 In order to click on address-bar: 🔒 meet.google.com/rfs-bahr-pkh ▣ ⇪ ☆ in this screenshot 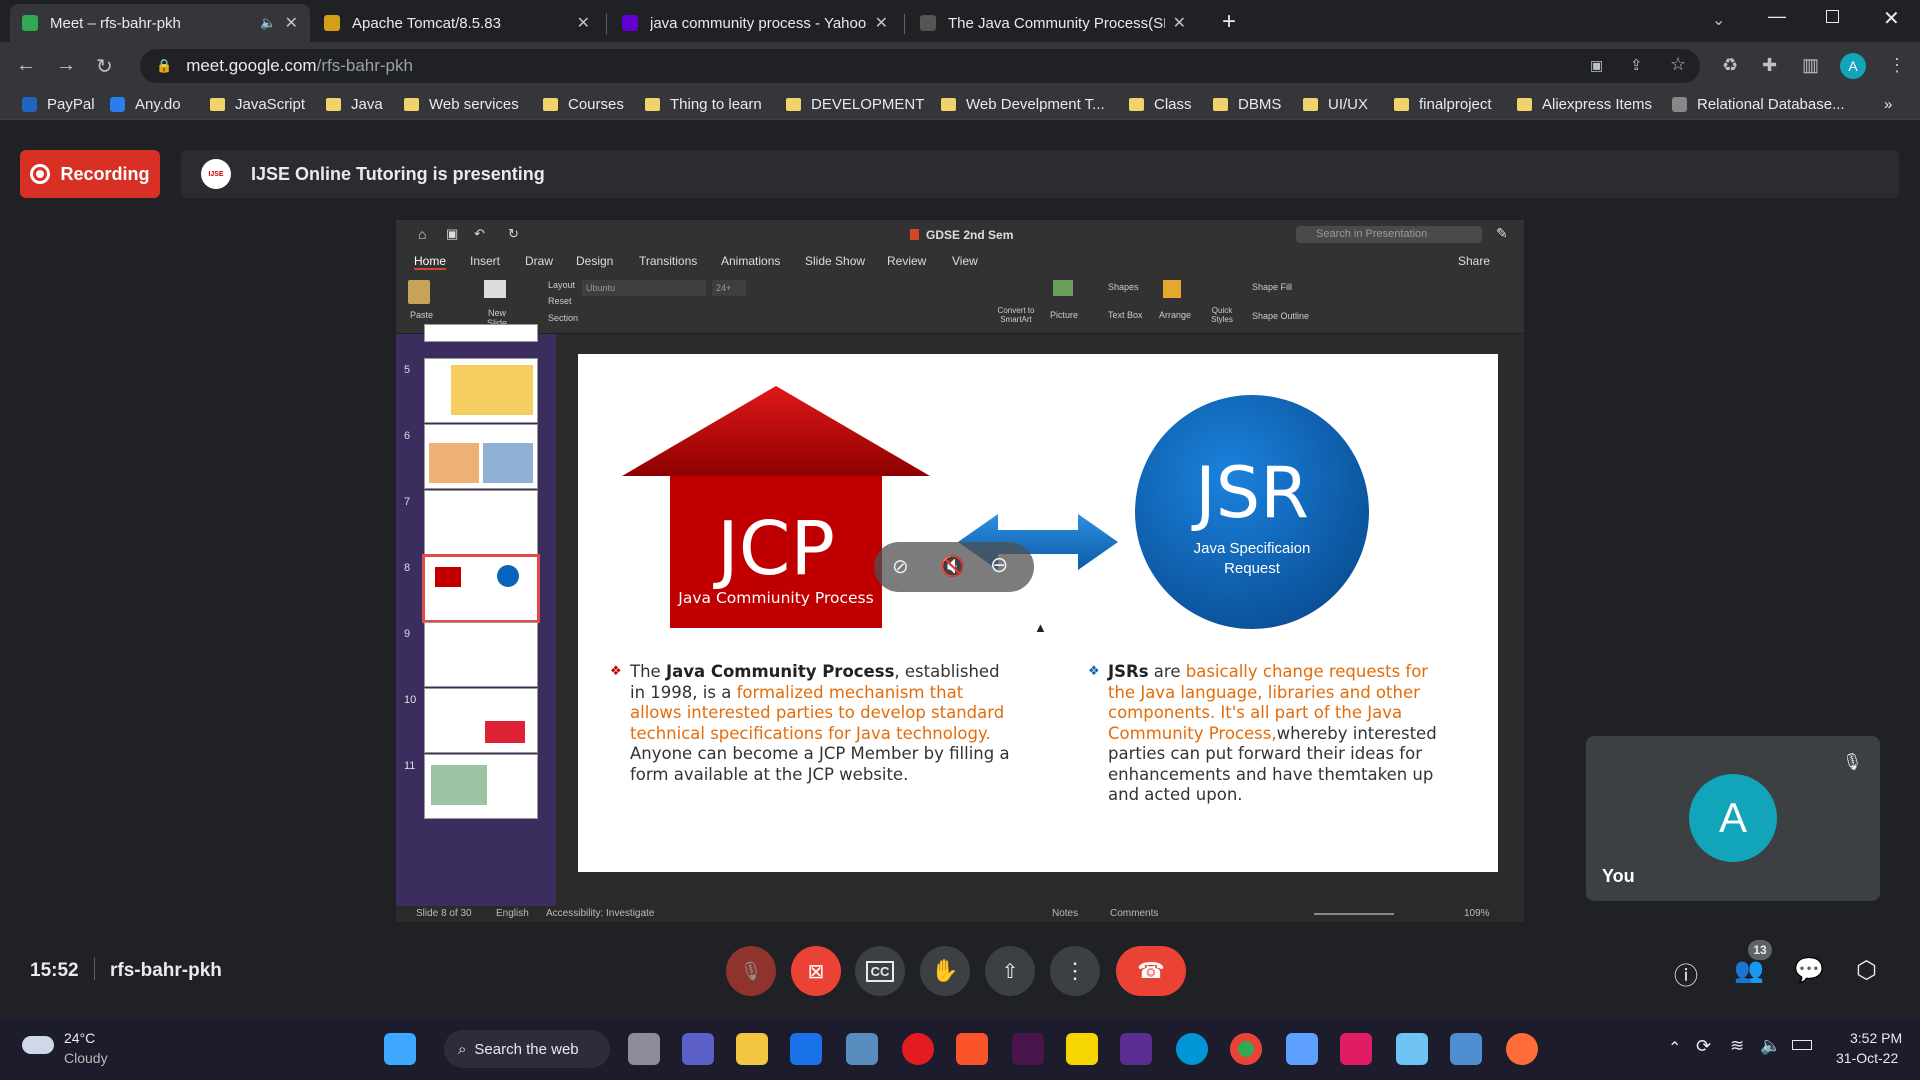, I will do `click(920, 66)`.